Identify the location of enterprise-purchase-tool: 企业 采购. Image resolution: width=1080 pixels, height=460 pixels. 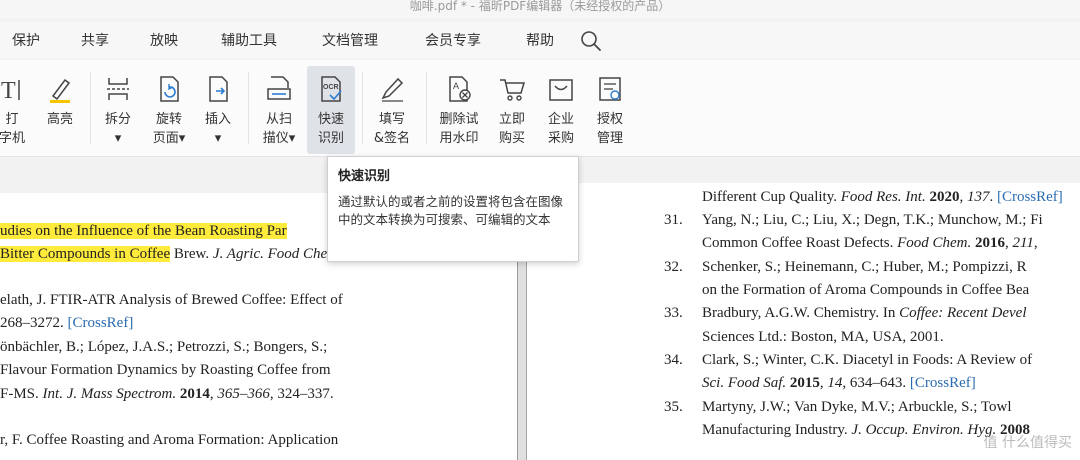
(561, 110).